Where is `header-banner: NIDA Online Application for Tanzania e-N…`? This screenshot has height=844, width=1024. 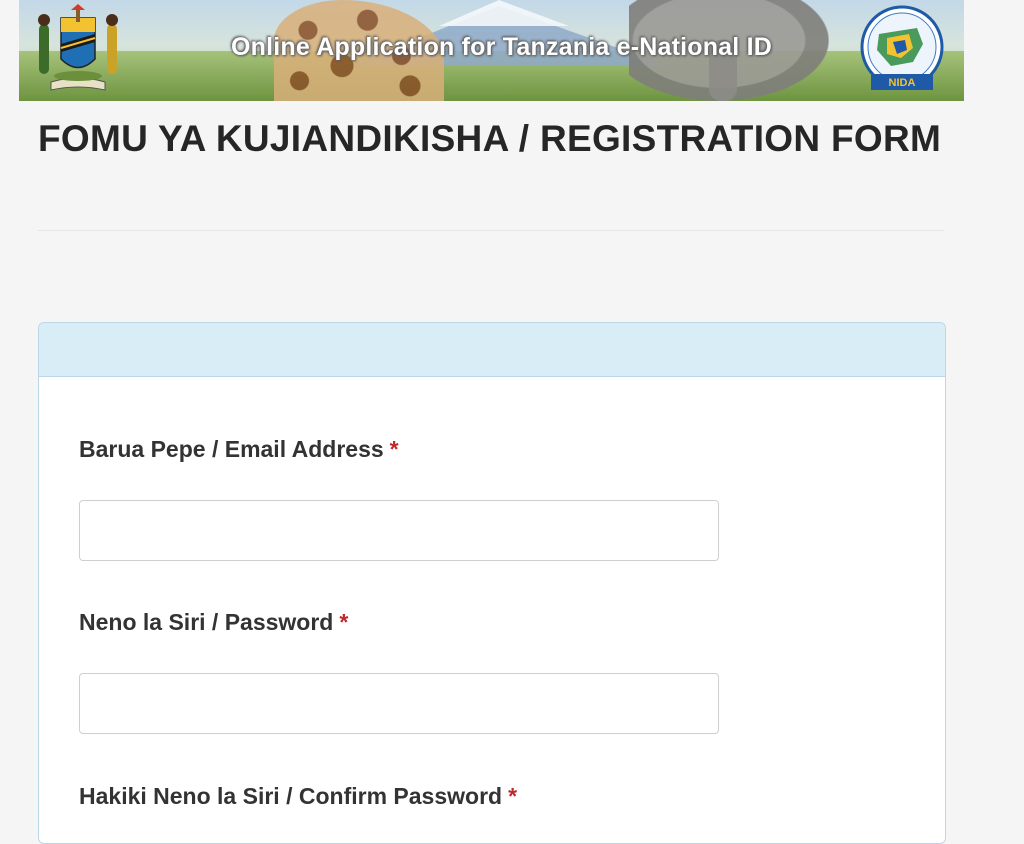 header-banner: NIDA Online Application for Tanzania e-N… is located at coordinates (491, 50).